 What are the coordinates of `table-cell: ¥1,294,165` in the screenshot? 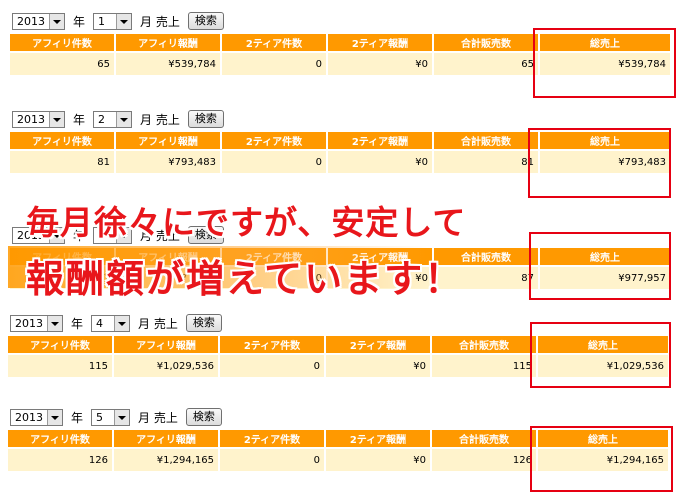 It's located at (166, 460).